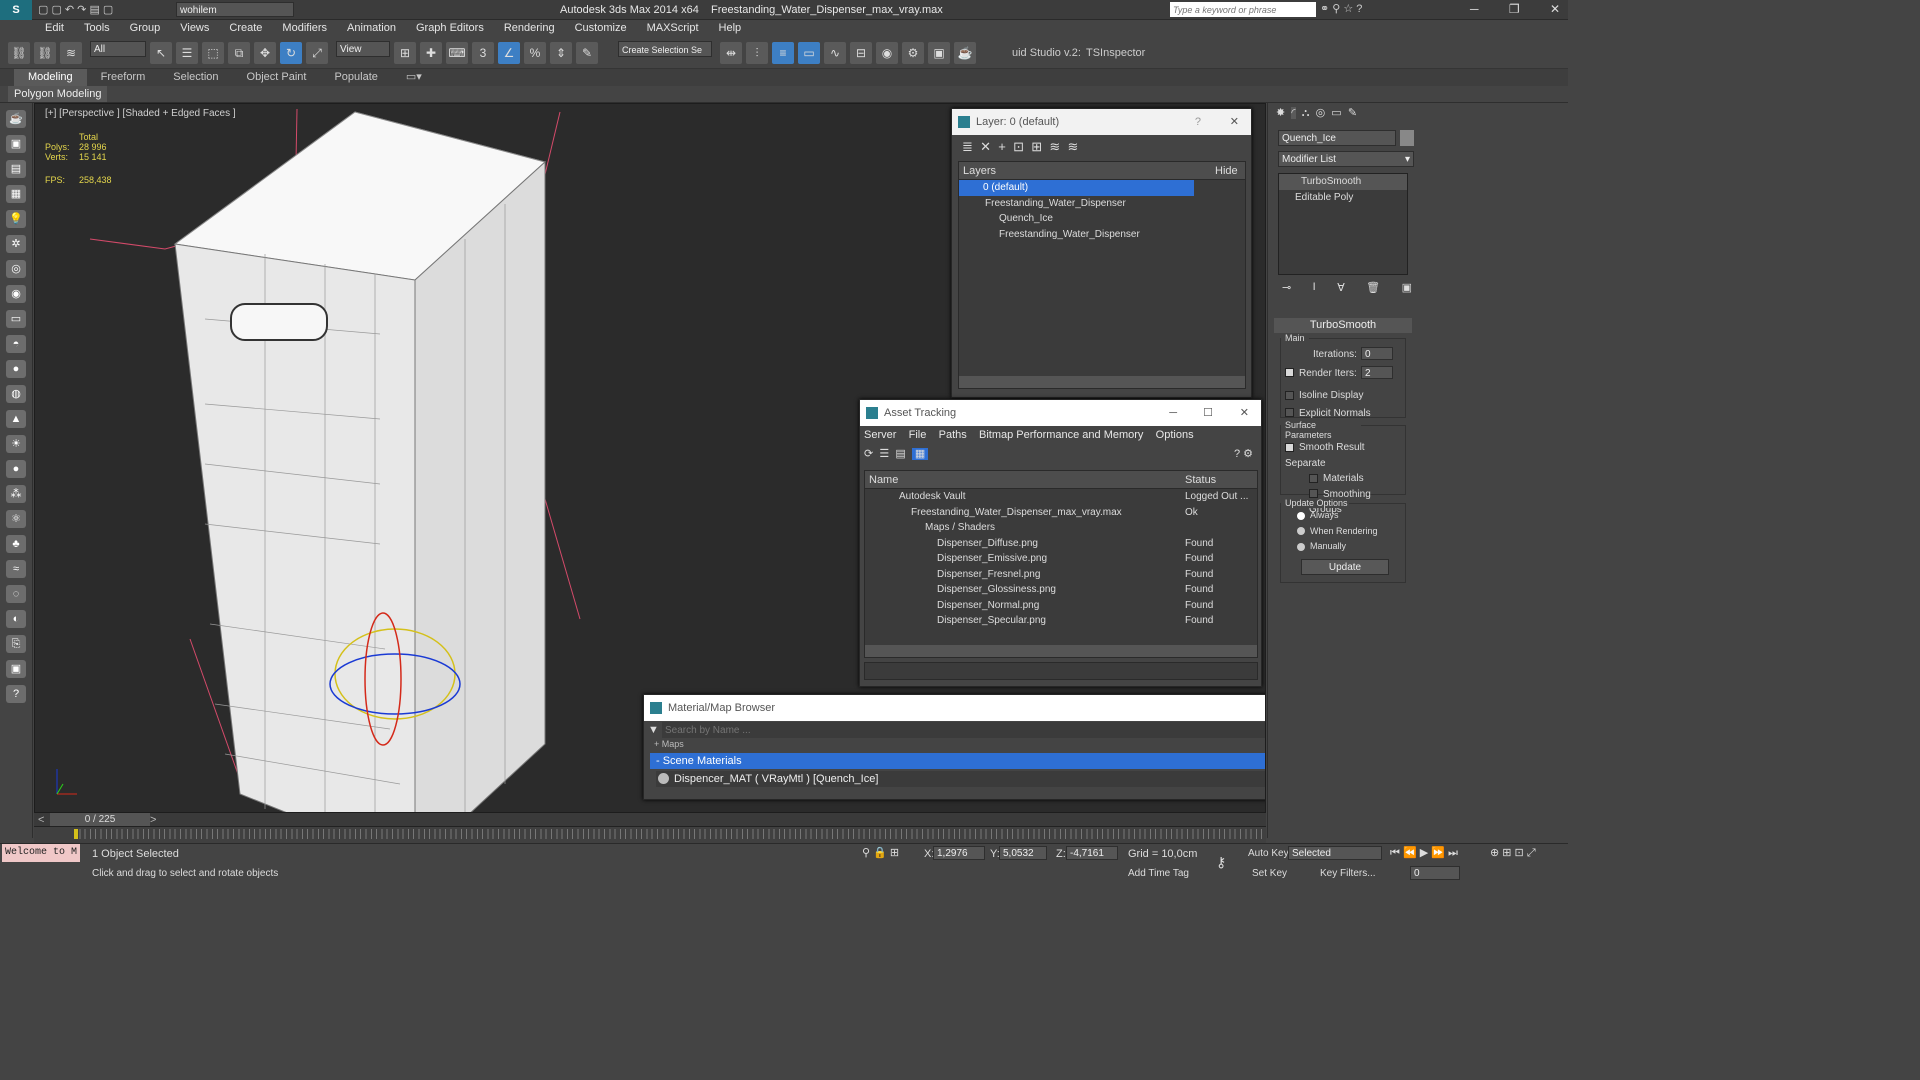 This screenshot has height=1080, width=1920. What do you see at coordinates (16, 444) in the screenshot?
I see `sun-icon: ☀` at bounding box center [16, 444].